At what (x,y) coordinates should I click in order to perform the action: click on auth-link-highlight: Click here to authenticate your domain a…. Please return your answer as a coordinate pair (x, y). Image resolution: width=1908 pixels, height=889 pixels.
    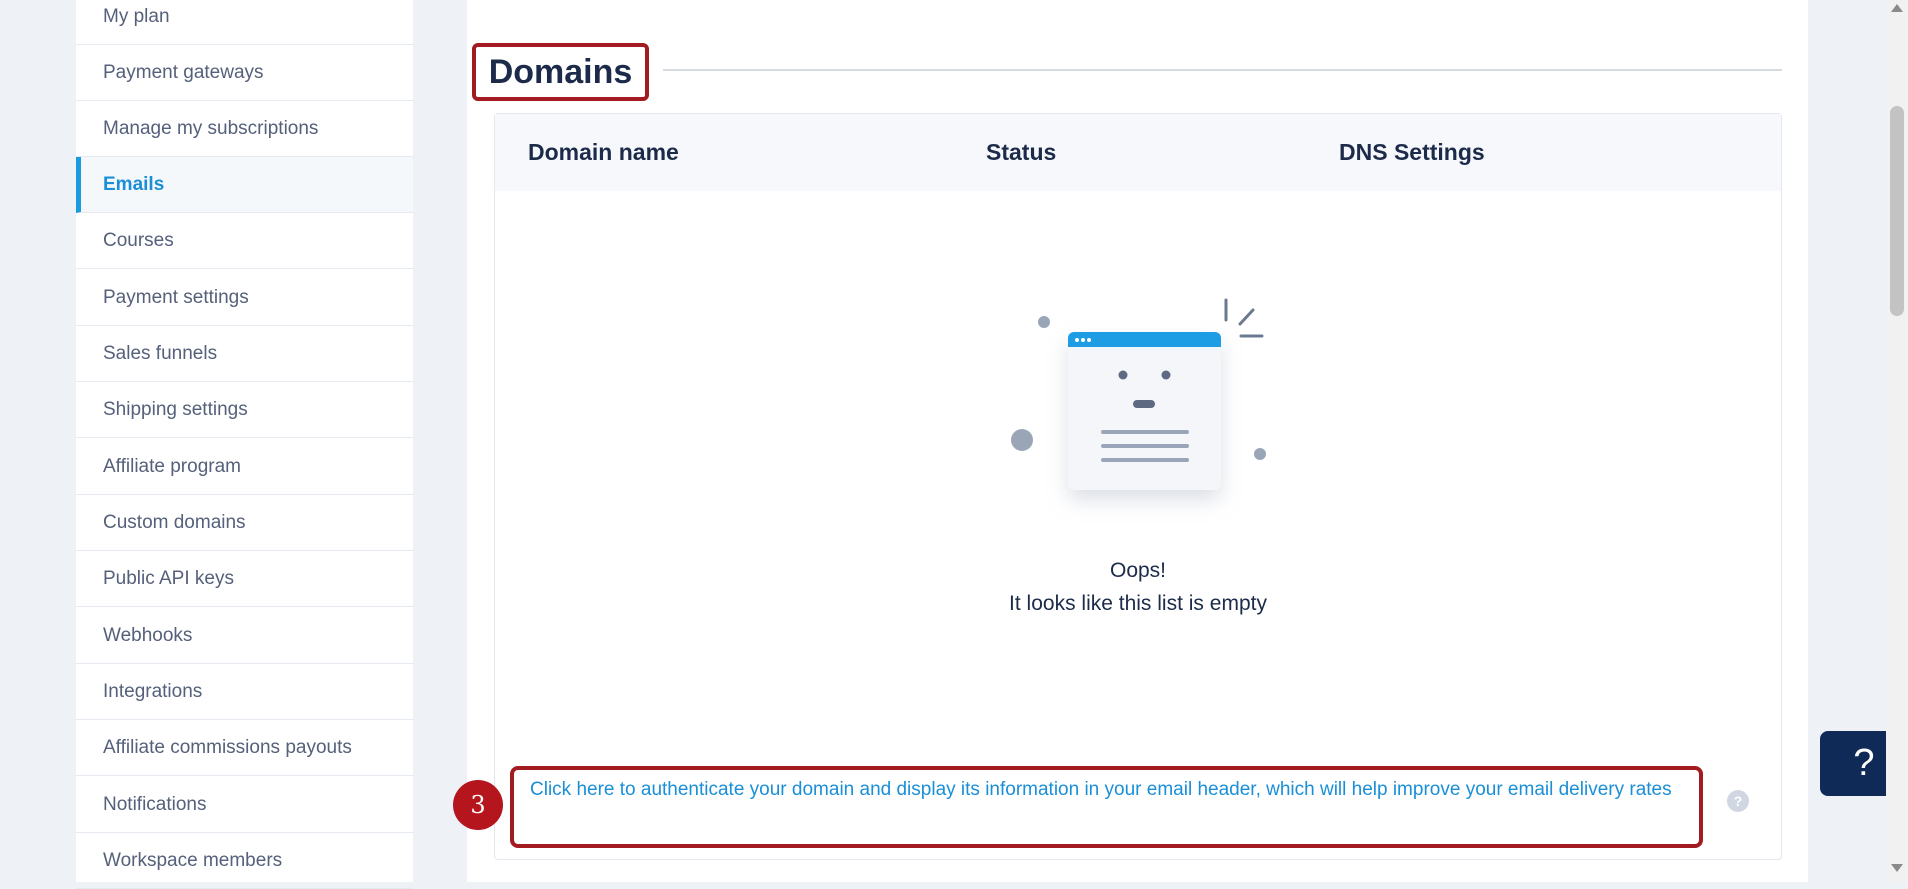
    Looking at the image, I should click on (1106, 807).